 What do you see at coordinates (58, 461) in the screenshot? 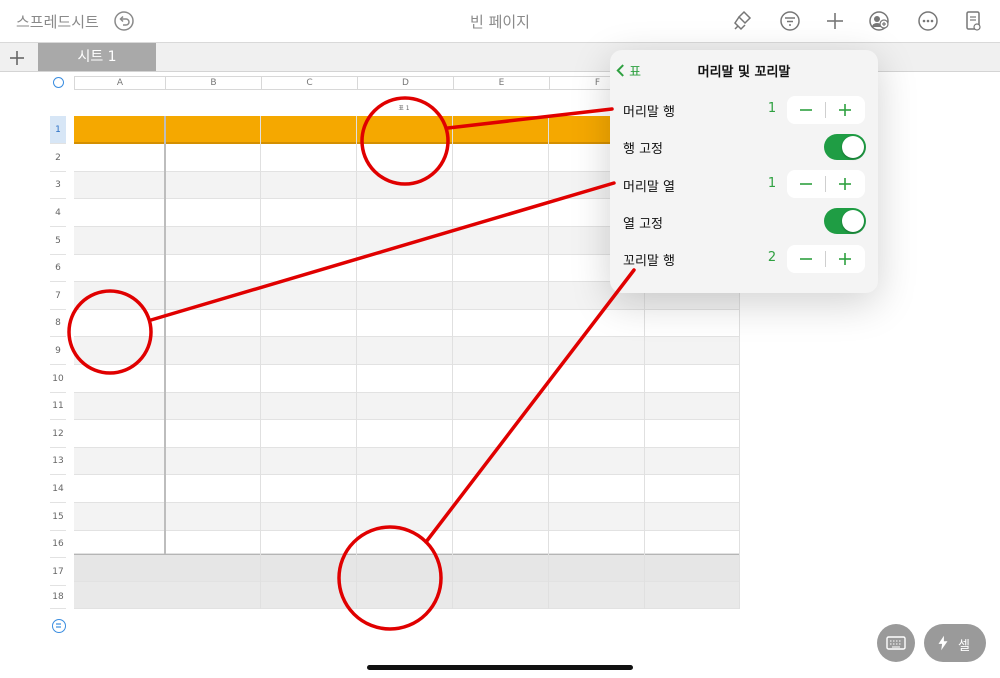
I see `row-header: 13` at bounding box center [58, 461].